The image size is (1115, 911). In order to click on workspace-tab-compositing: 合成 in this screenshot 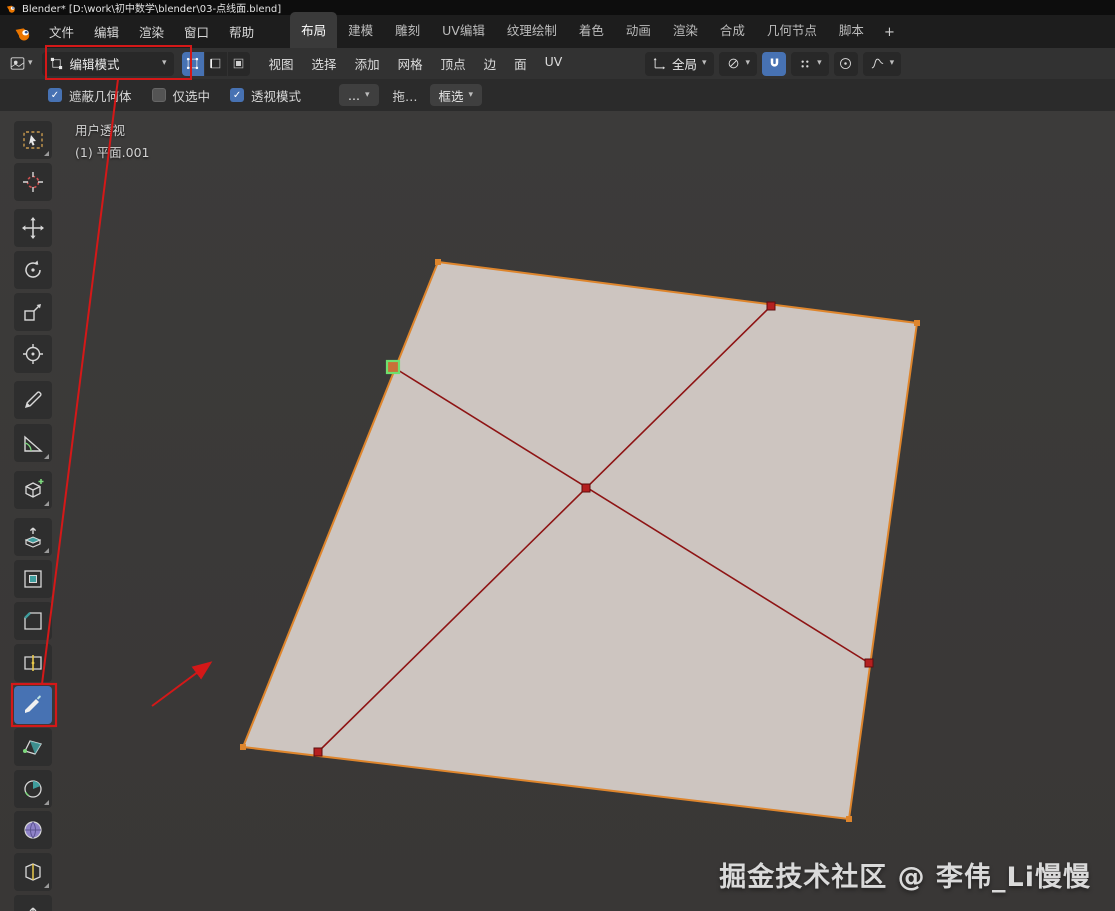, I will do `click(732, 30)`.